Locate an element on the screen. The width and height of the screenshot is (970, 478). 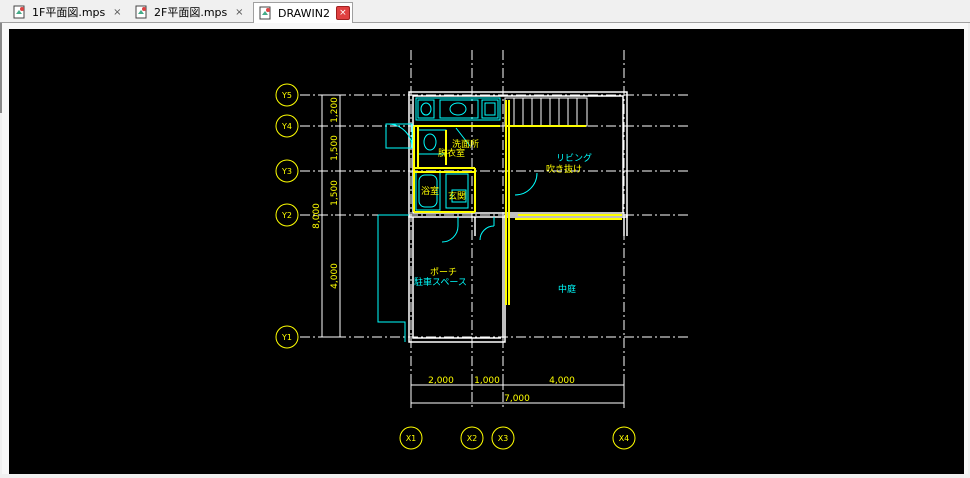
dim-text-bottom: 2,000 1,000 4,000 7,000 is located at coordinates (501, 390).